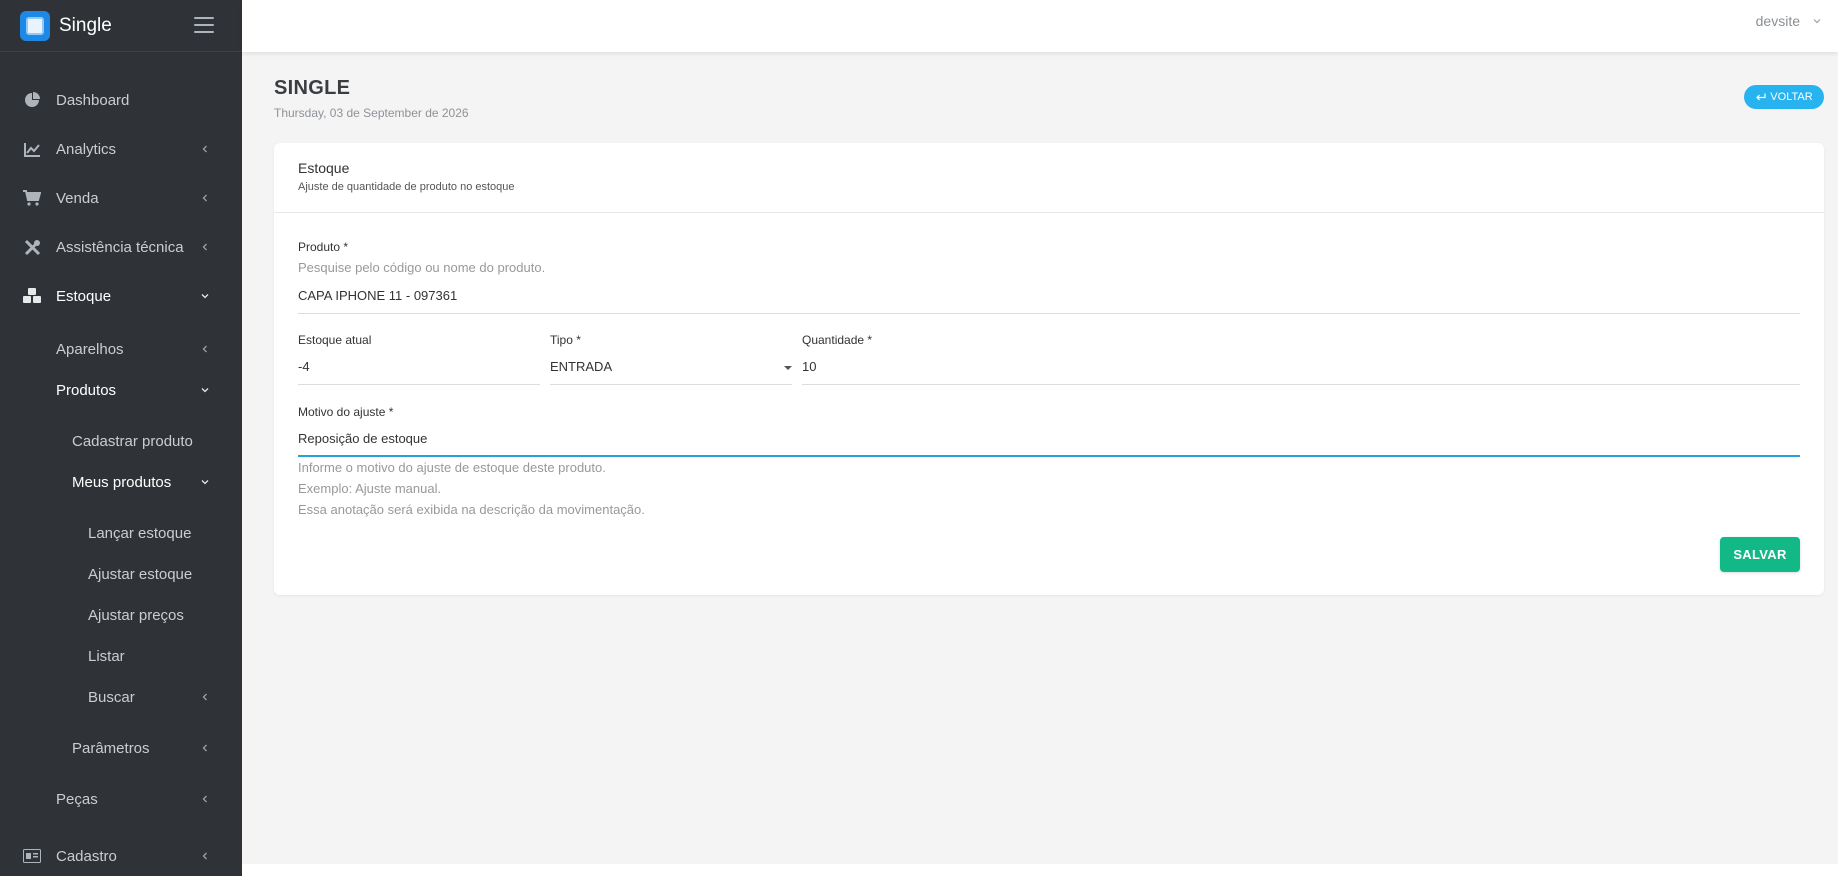  I want to click on sidebar-item-aparelhos: Aparelhos, so click(121, 349).